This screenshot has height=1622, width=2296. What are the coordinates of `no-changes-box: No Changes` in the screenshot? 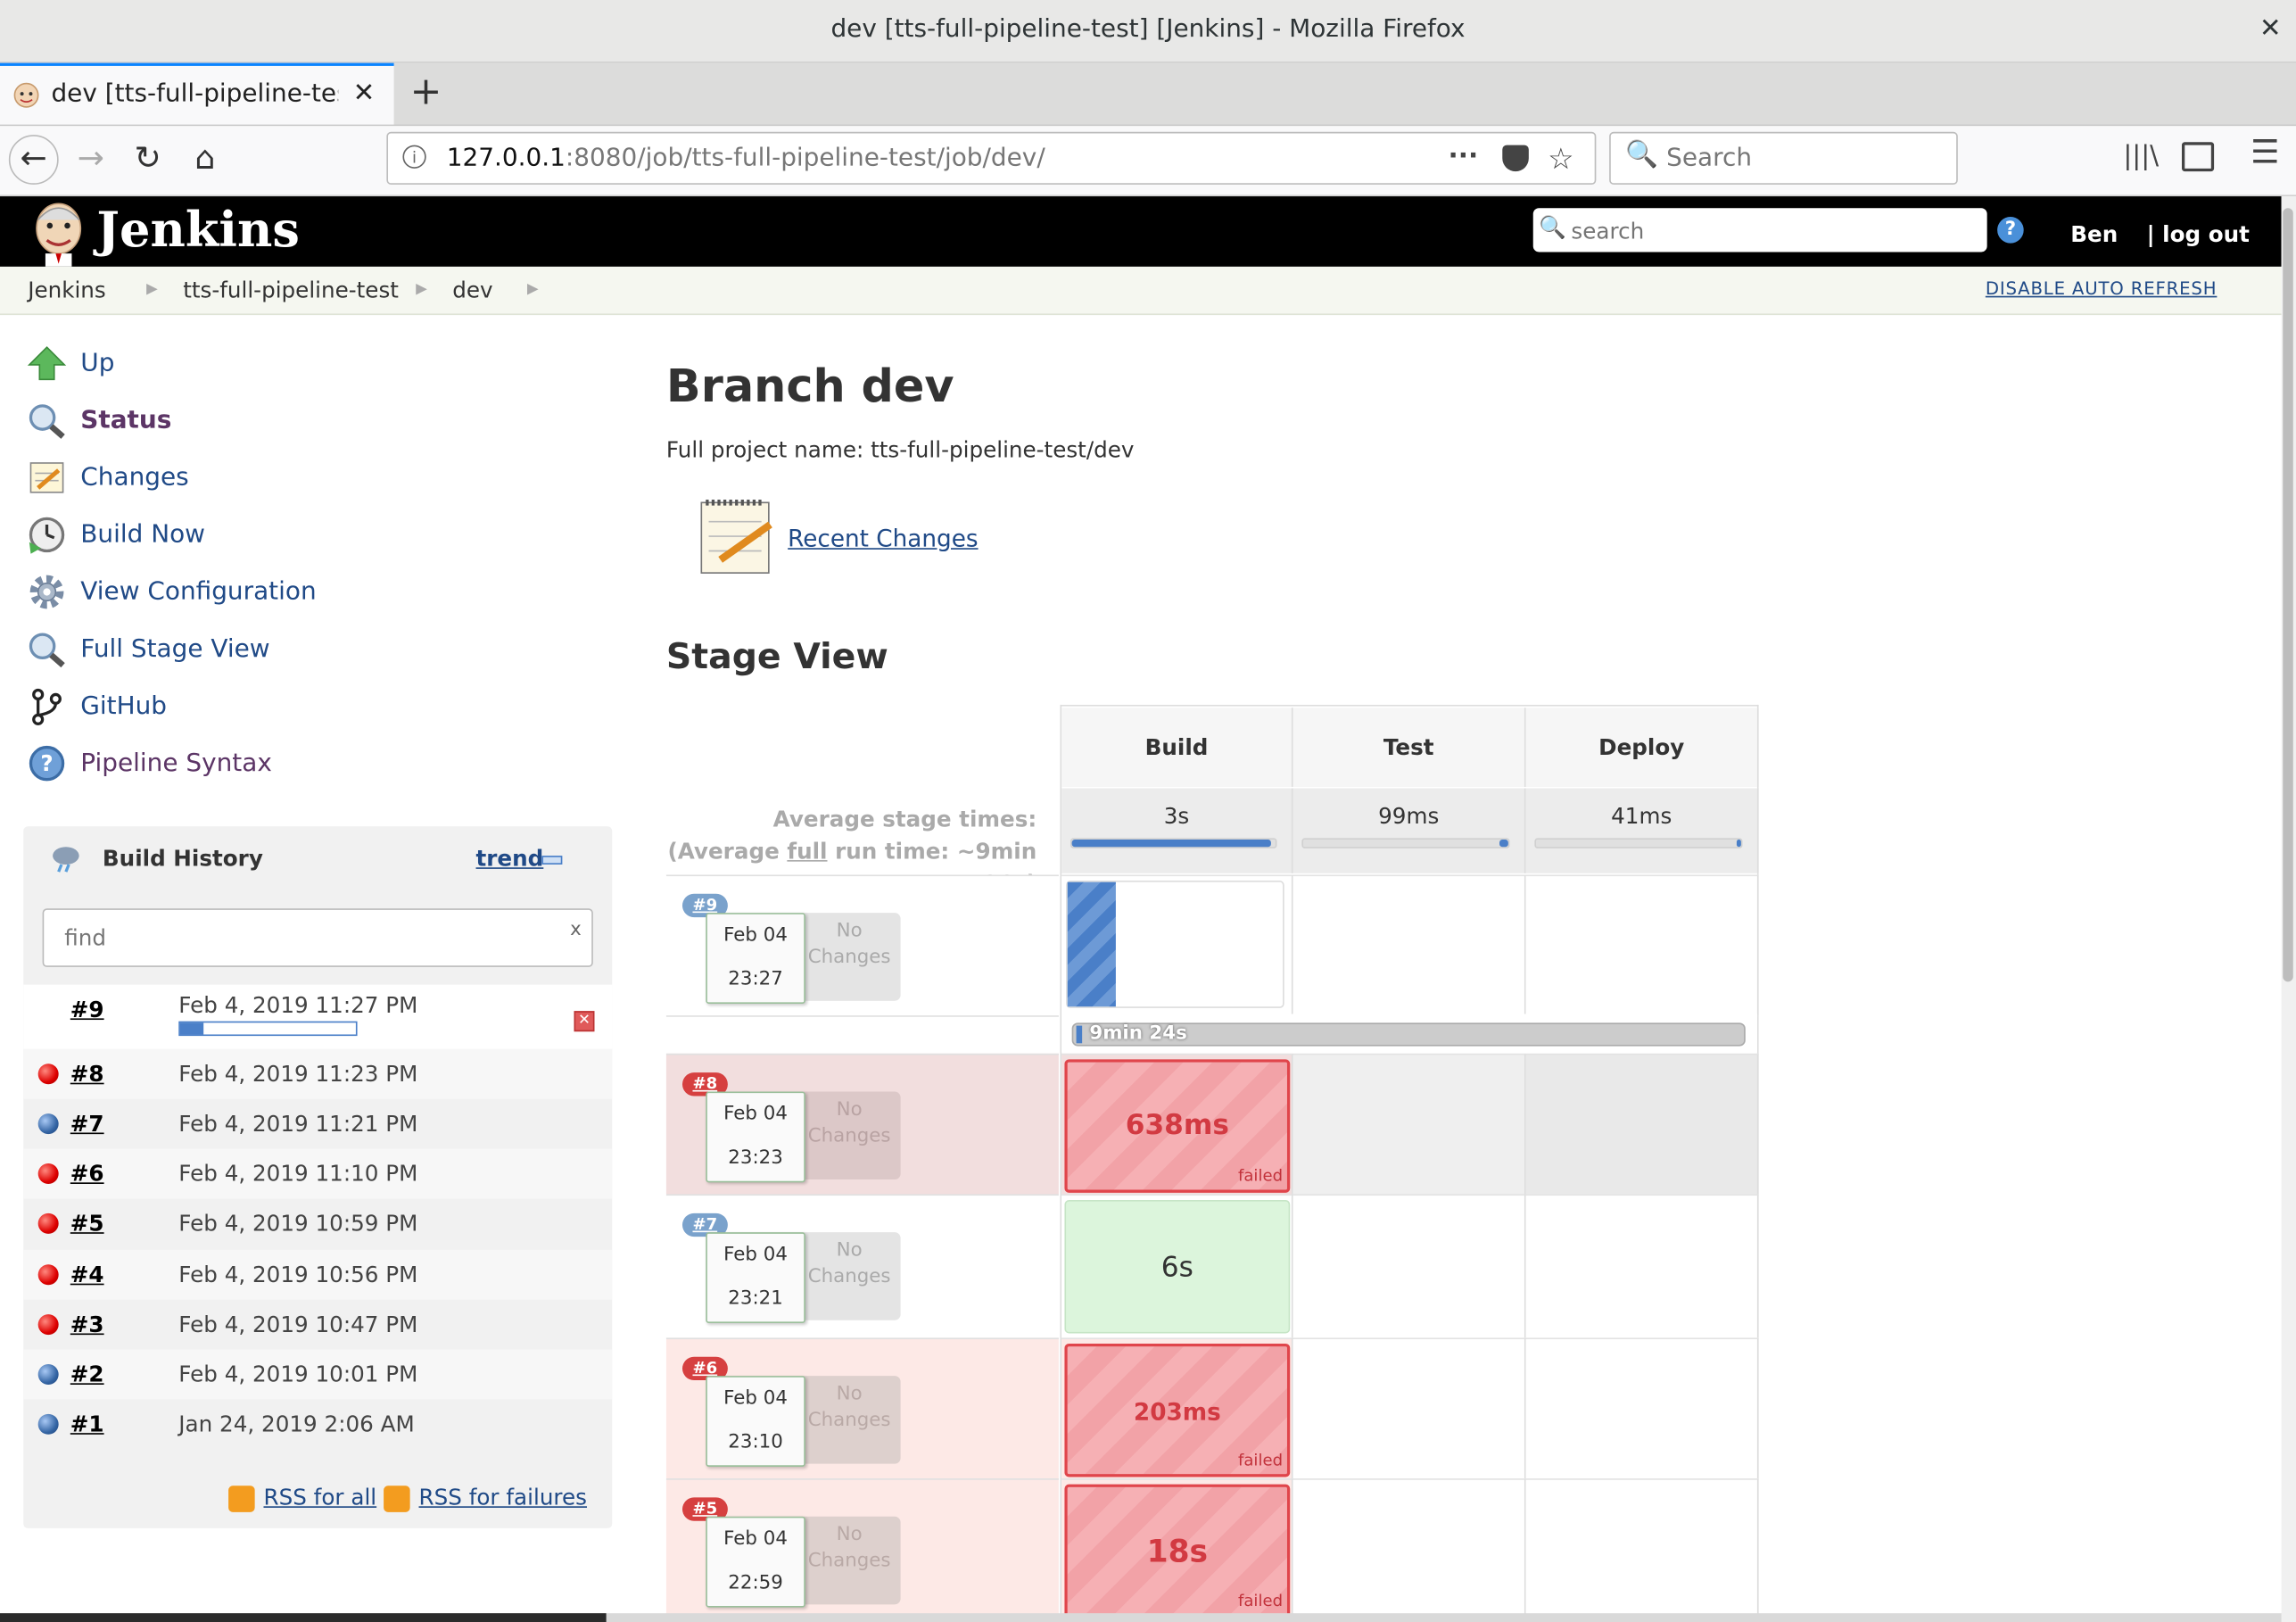 It's located at (849, 1276).